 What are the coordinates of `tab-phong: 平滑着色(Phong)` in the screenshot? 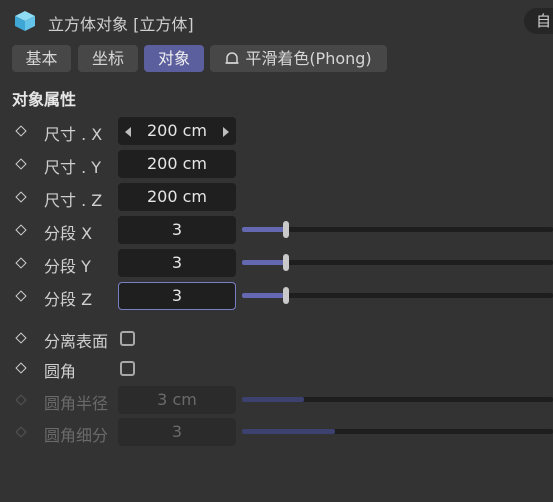 It's located at (298, 58).